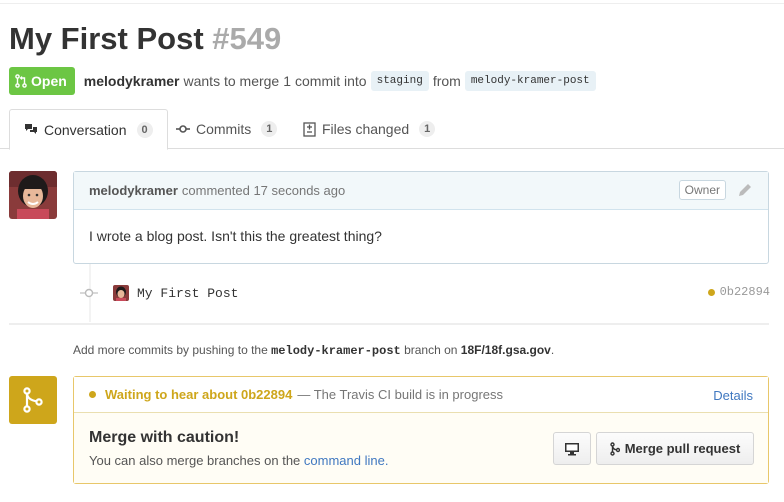 The width and height of the screenshot is (784, 502). I want to click on tab-files-changed-count: 1, so click(427, 129).